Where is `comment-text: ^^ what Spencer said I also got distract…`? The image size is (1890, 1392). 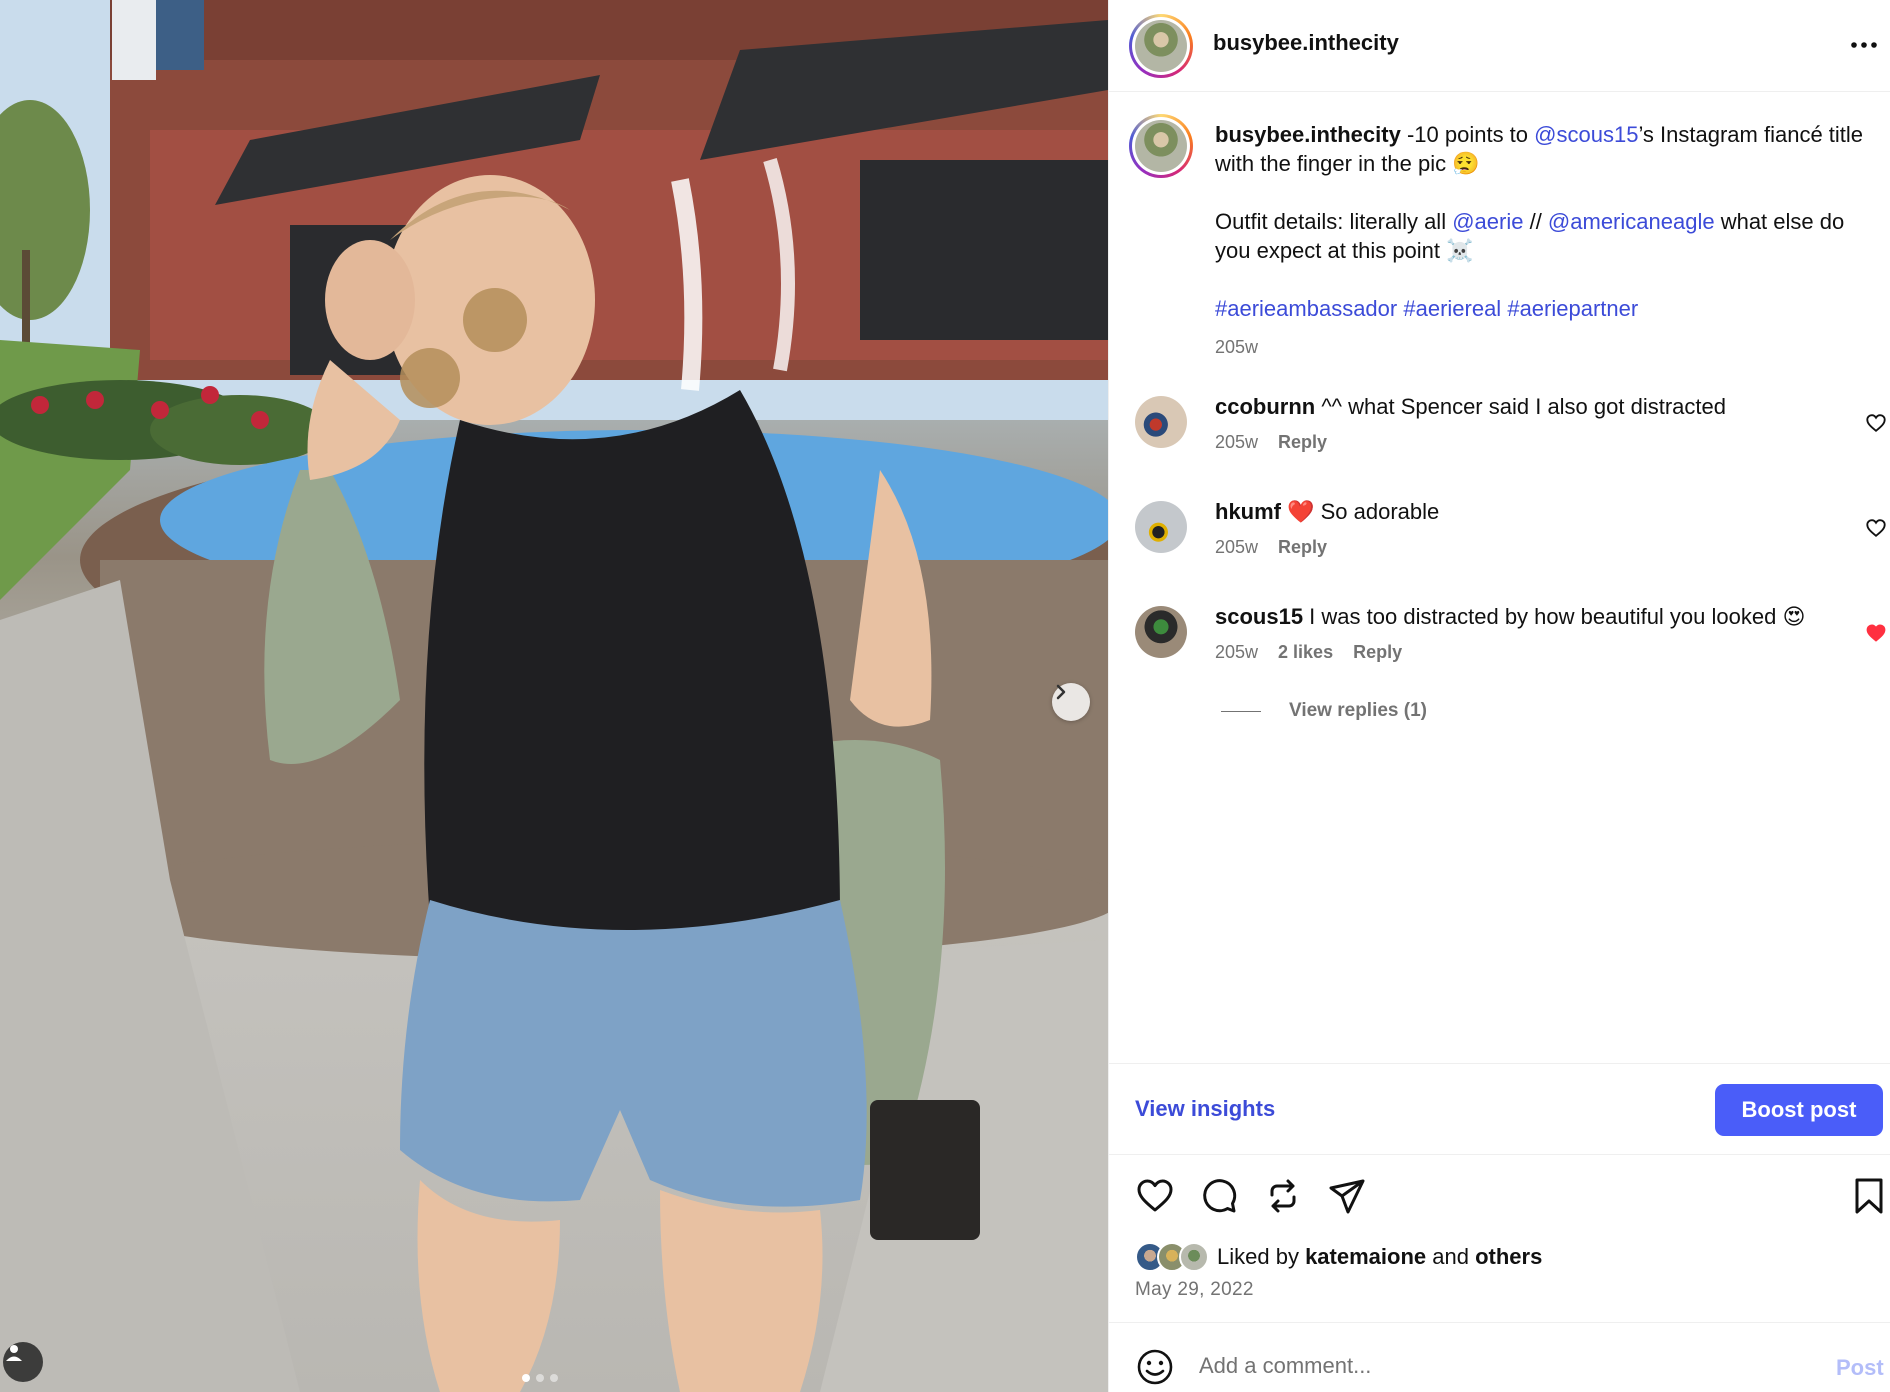
comment-text: ^^ what Spencer said I also got distract… is located at coordinates (1520, 406).